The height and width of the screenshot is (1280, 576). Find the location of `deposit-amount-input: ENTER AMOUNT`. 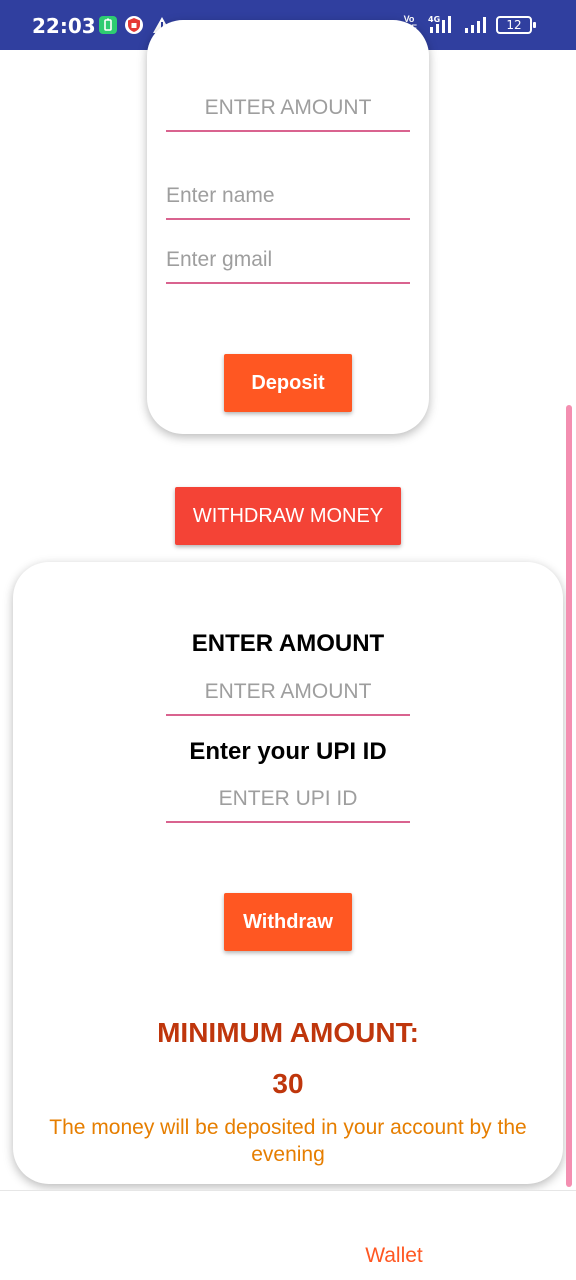

deposit-amount-input: ENTER AMOUNT is located at coordinates (288, 112).